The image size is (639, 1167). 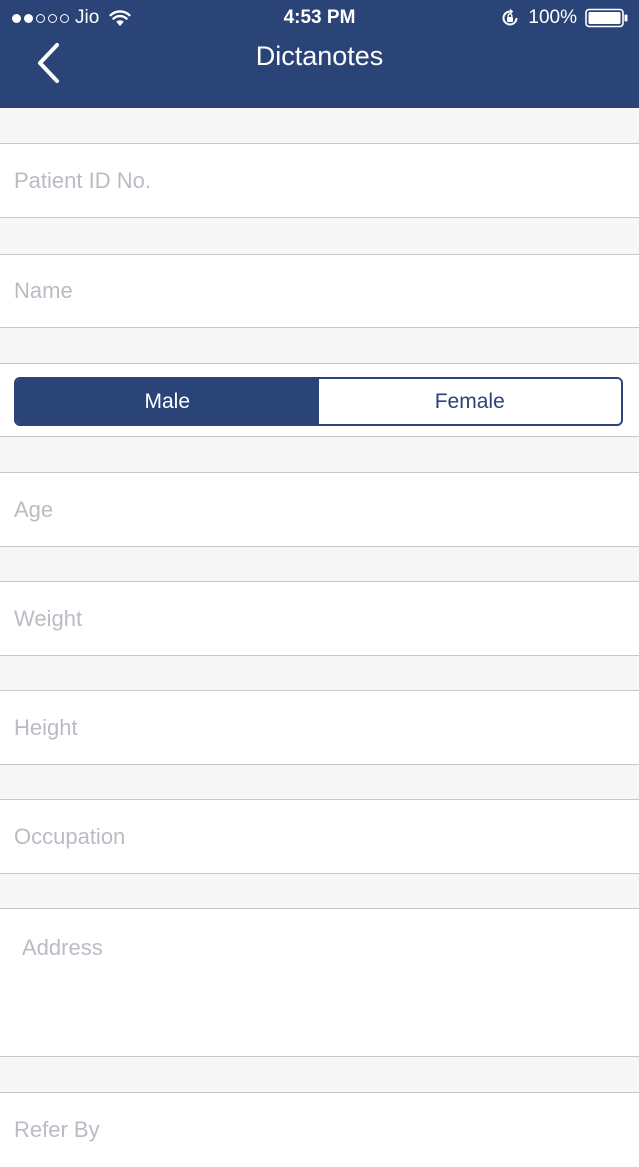 I want to click on status-right: 100%, so click(x=564, y=18).